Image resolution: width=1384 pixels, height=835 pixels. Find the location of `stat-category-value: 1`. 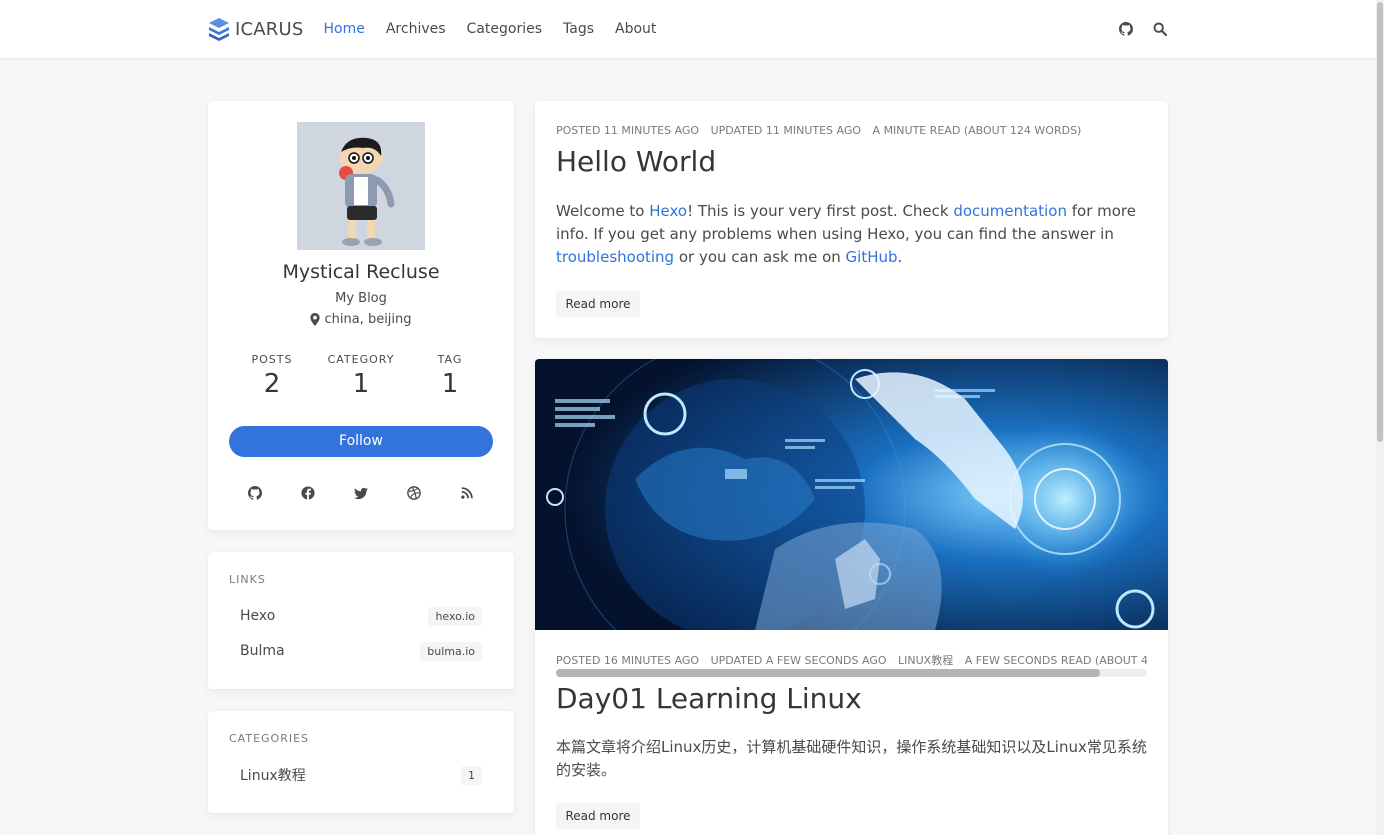

stat-category-value: 1 is located at coordinates (361, 384).